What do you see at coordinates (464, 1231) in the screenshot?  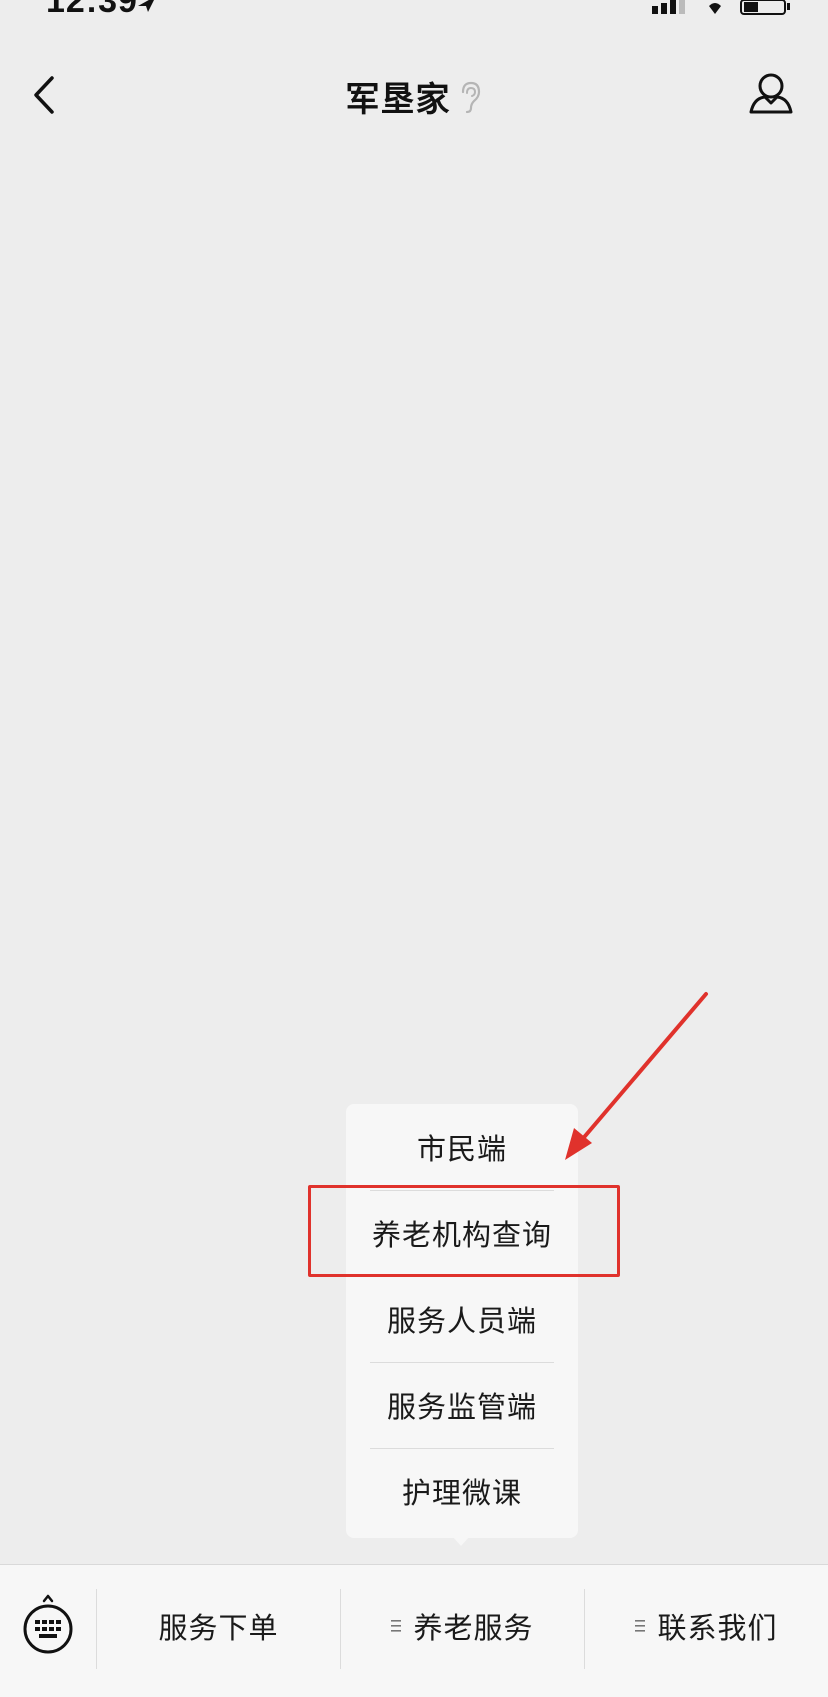 I see `annotation-highlight-box` at bounding box center [464, 1231].